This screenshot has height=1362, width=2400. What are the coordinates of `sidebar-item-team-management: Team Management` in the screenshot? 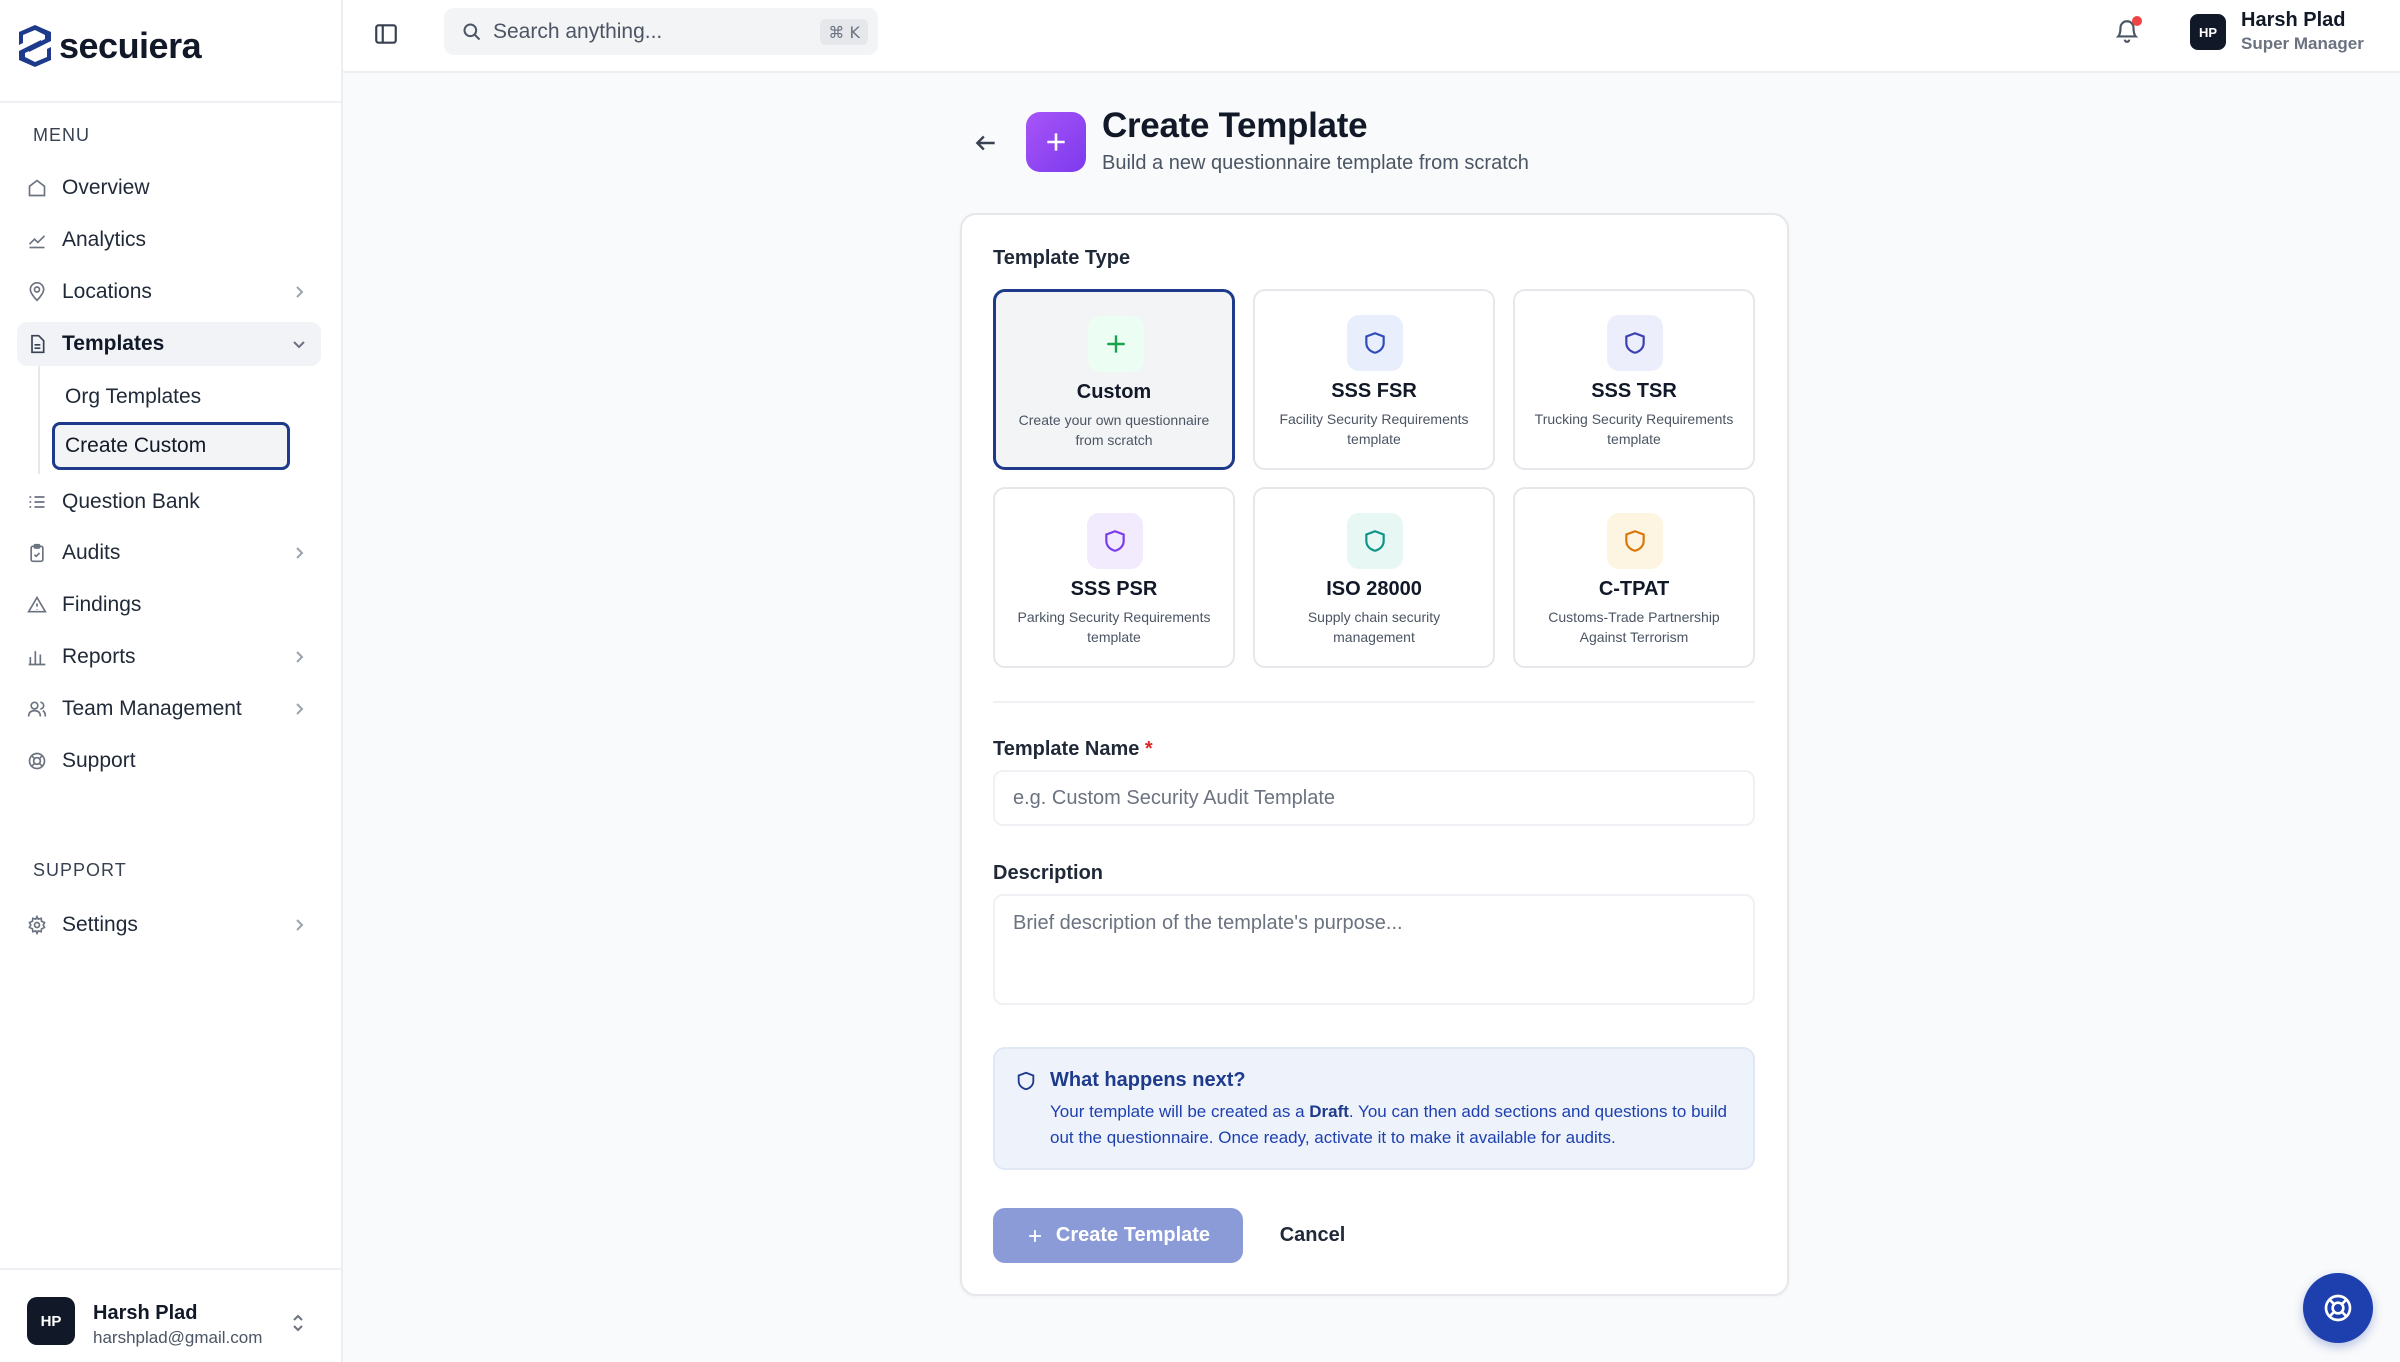 It's located at (169, 709).